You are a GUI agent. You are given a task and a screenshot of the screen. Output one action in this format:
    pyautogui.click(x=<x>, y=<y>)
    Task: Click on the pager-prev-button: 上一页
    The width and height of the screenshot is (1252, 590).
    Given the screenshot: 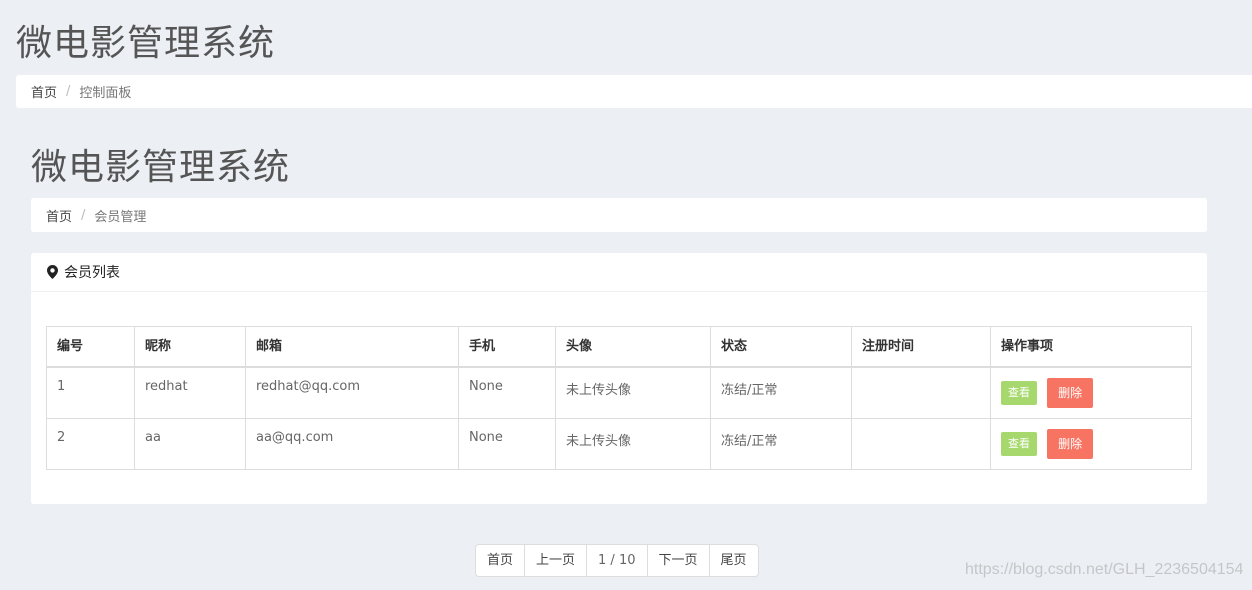 What is the action you would take?
    pyautogui.click(x=555, y=560)
    